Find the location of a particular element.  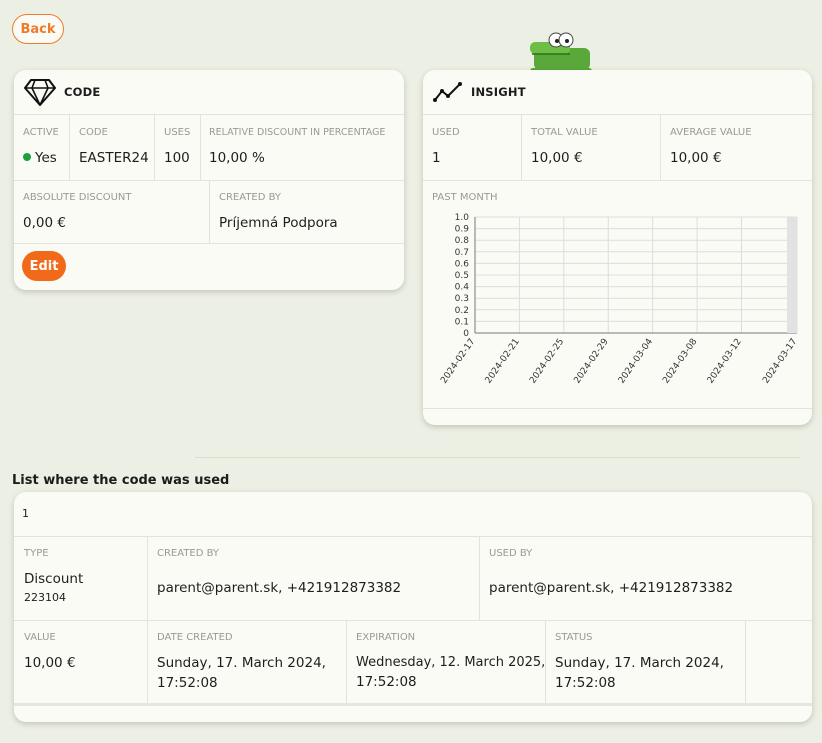

expiration-line1: Wednesday, 12. March 2025, is located at coordinates (451, 662).